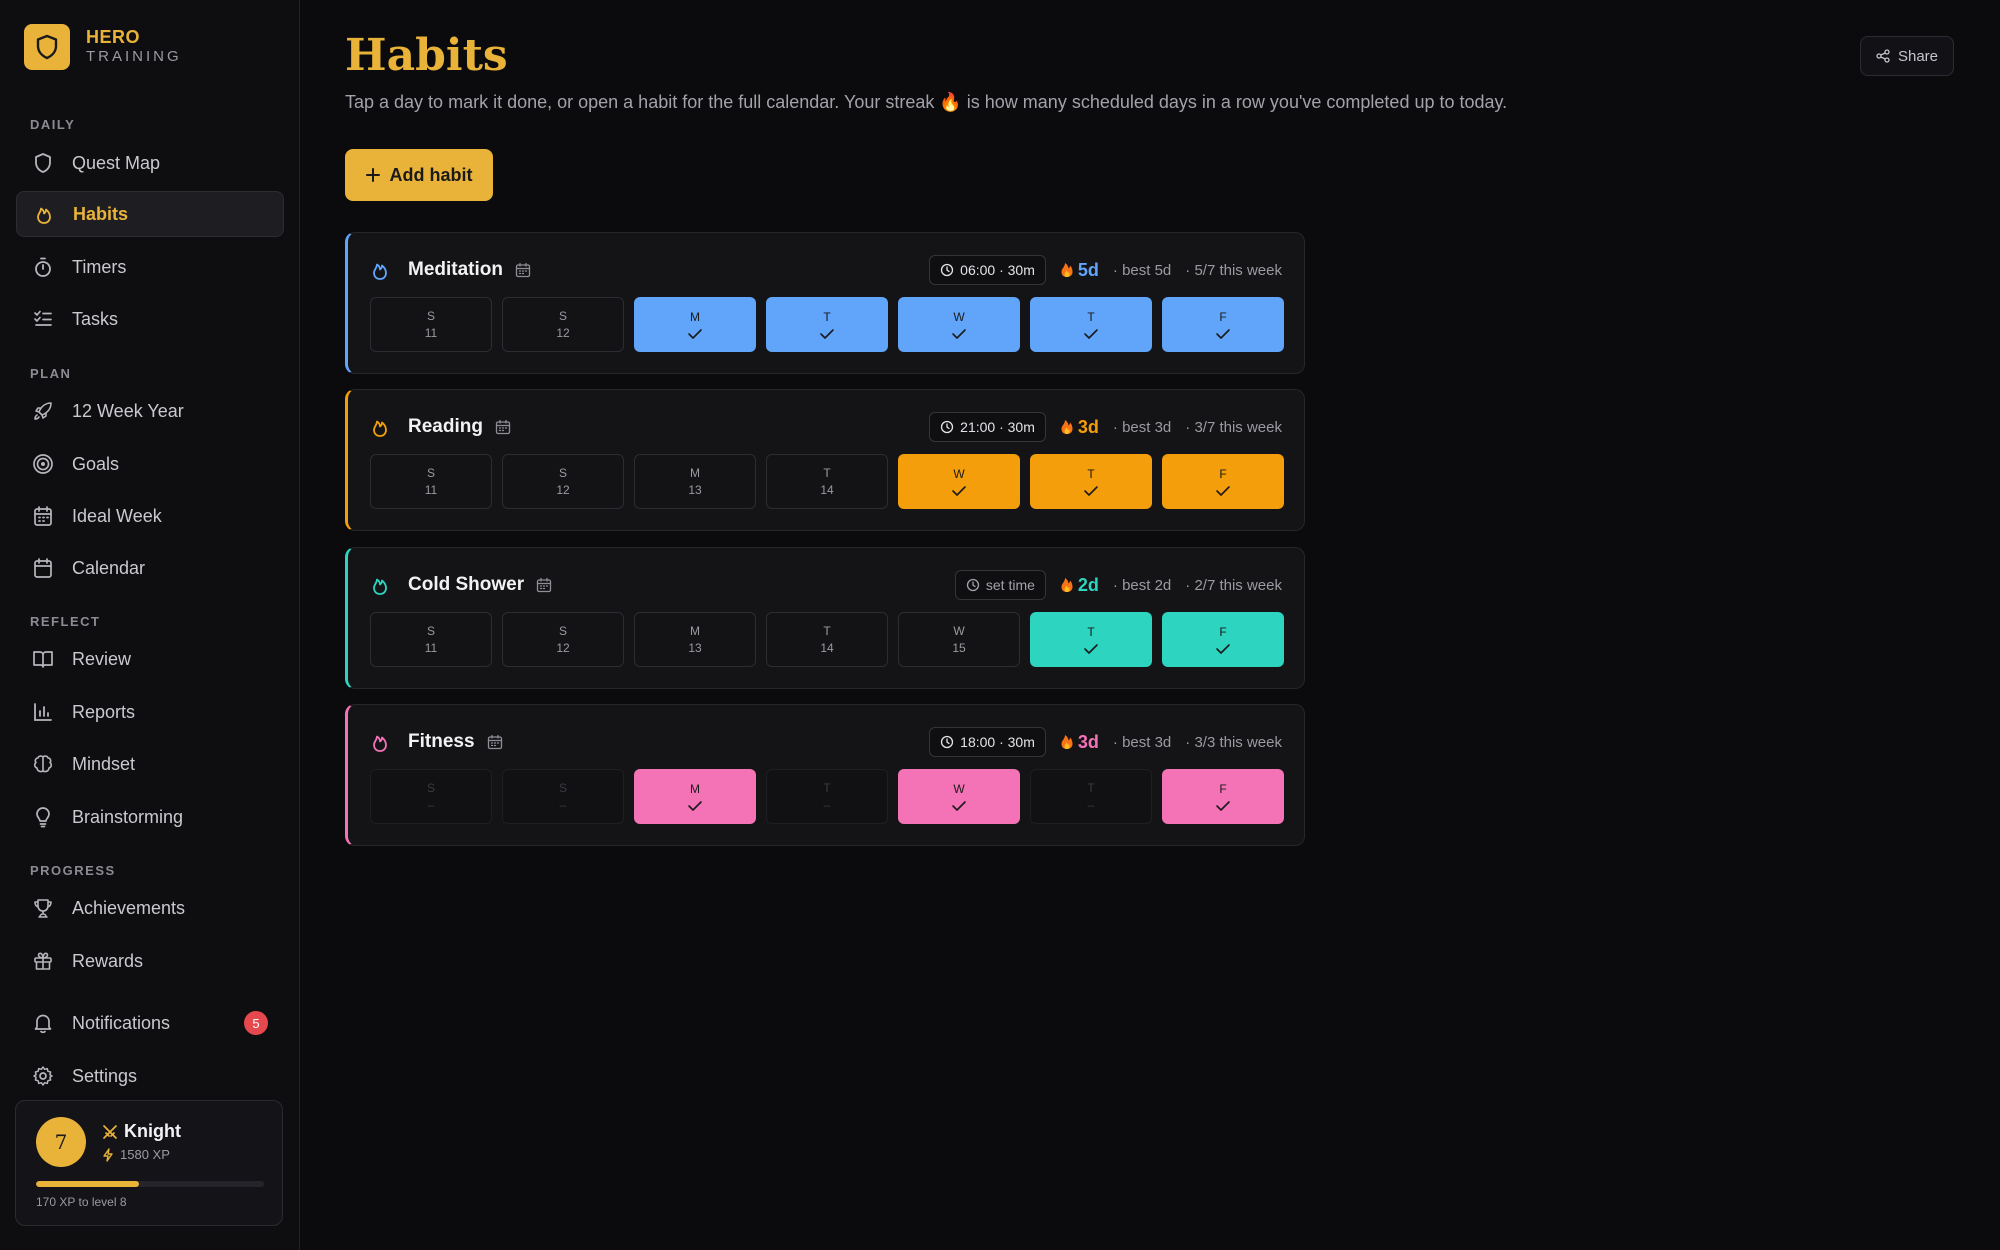 This screenshot has width=2000, height=1250. I want to click on add-habit-button: Add habit, so click(419, 175).